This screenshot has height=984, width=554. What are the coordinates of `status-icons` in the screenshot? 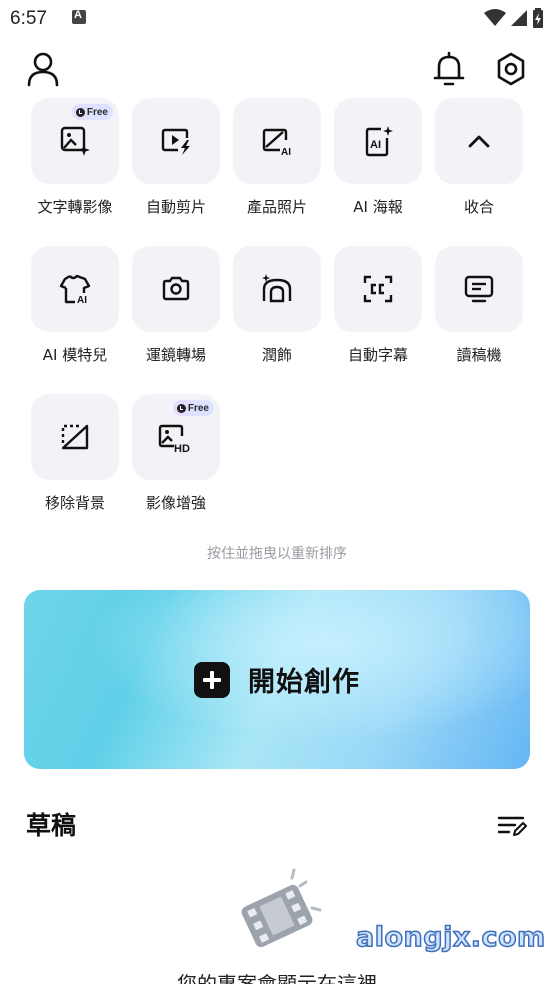 It's located at (514, 18).